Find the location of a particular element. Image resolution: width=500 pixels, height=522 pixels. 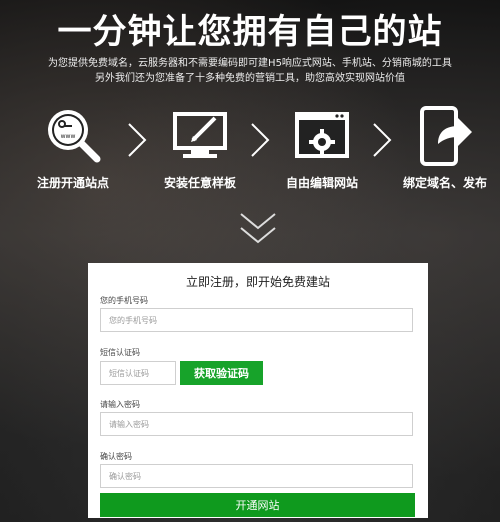

form-title: 立即注册，即开始免费建站 is located at coordinates (257, 282).